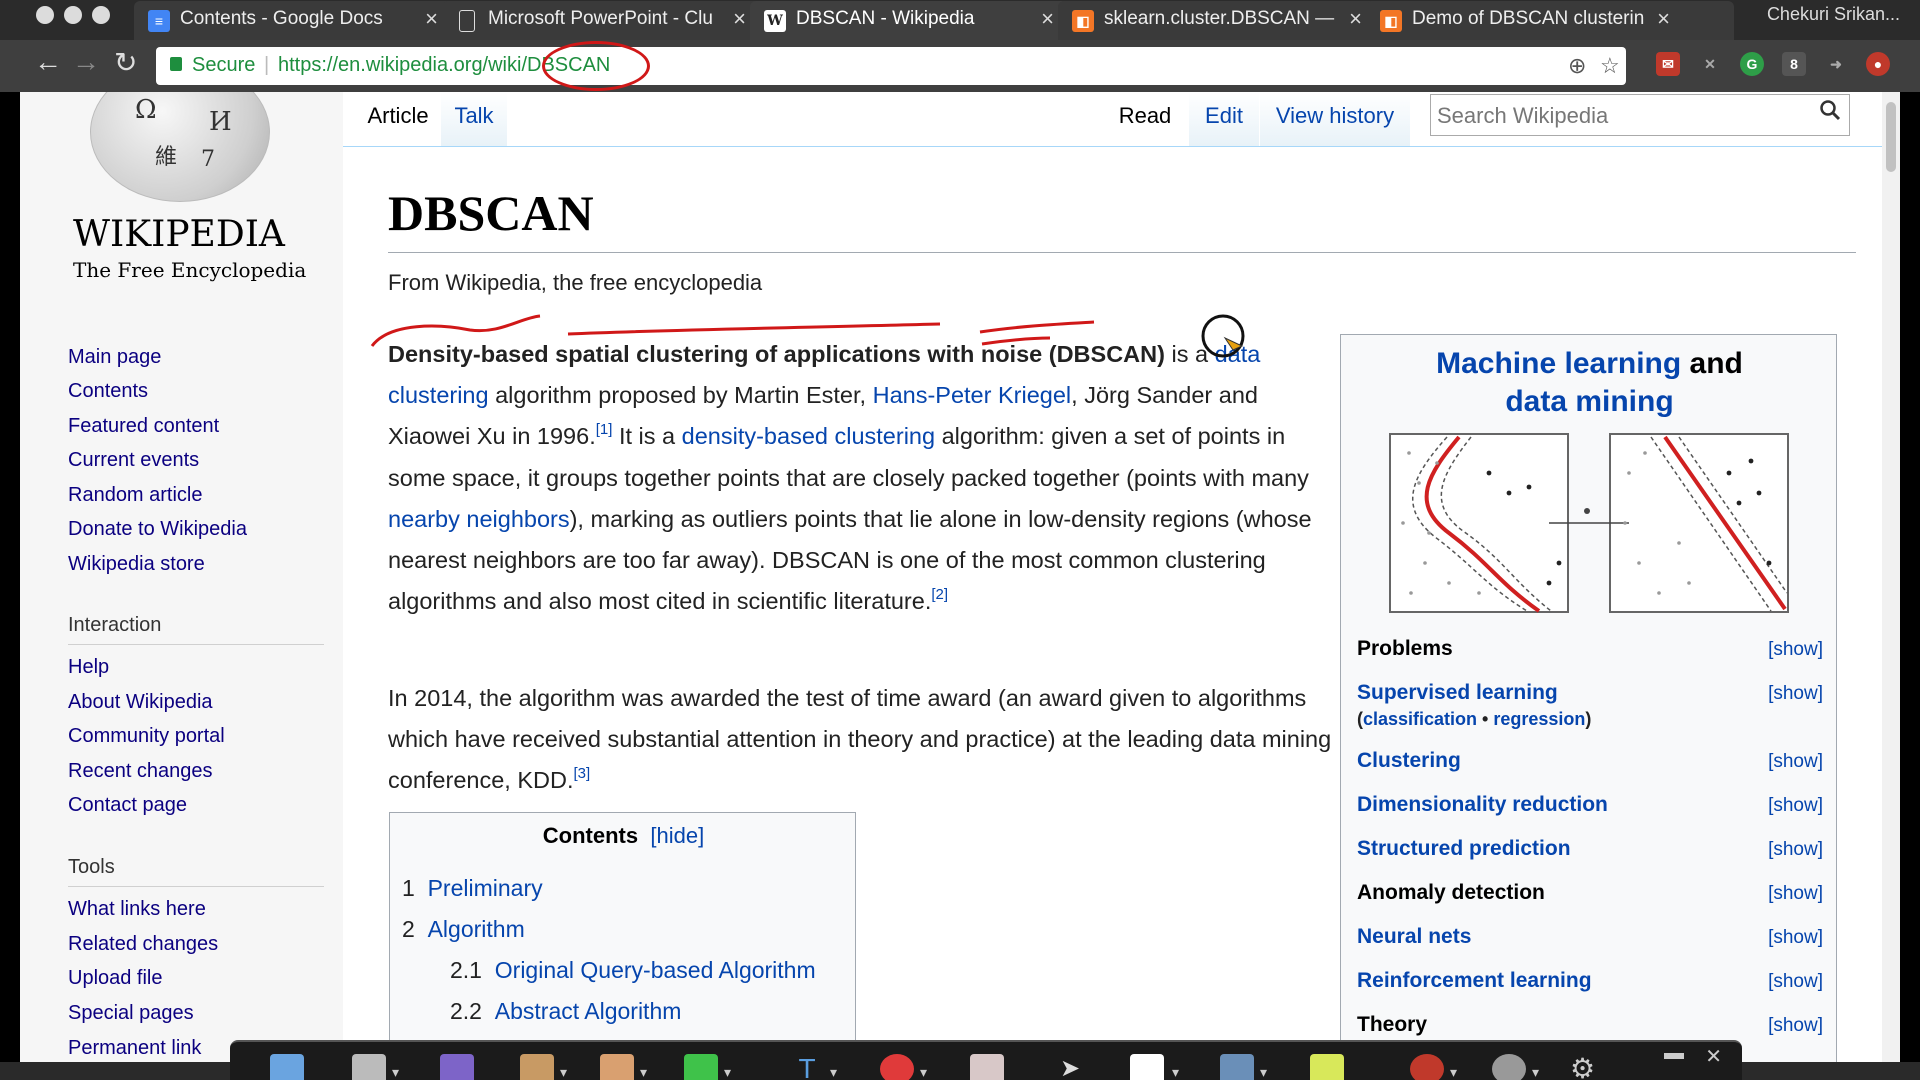 Image resolution: width=1920 pixels, height=1080 pixels. What do you see at coordinates (1482, 804) in the screenshot?
I see `row-link: Dimensionality reduction` at bounding box center [1482, 804].